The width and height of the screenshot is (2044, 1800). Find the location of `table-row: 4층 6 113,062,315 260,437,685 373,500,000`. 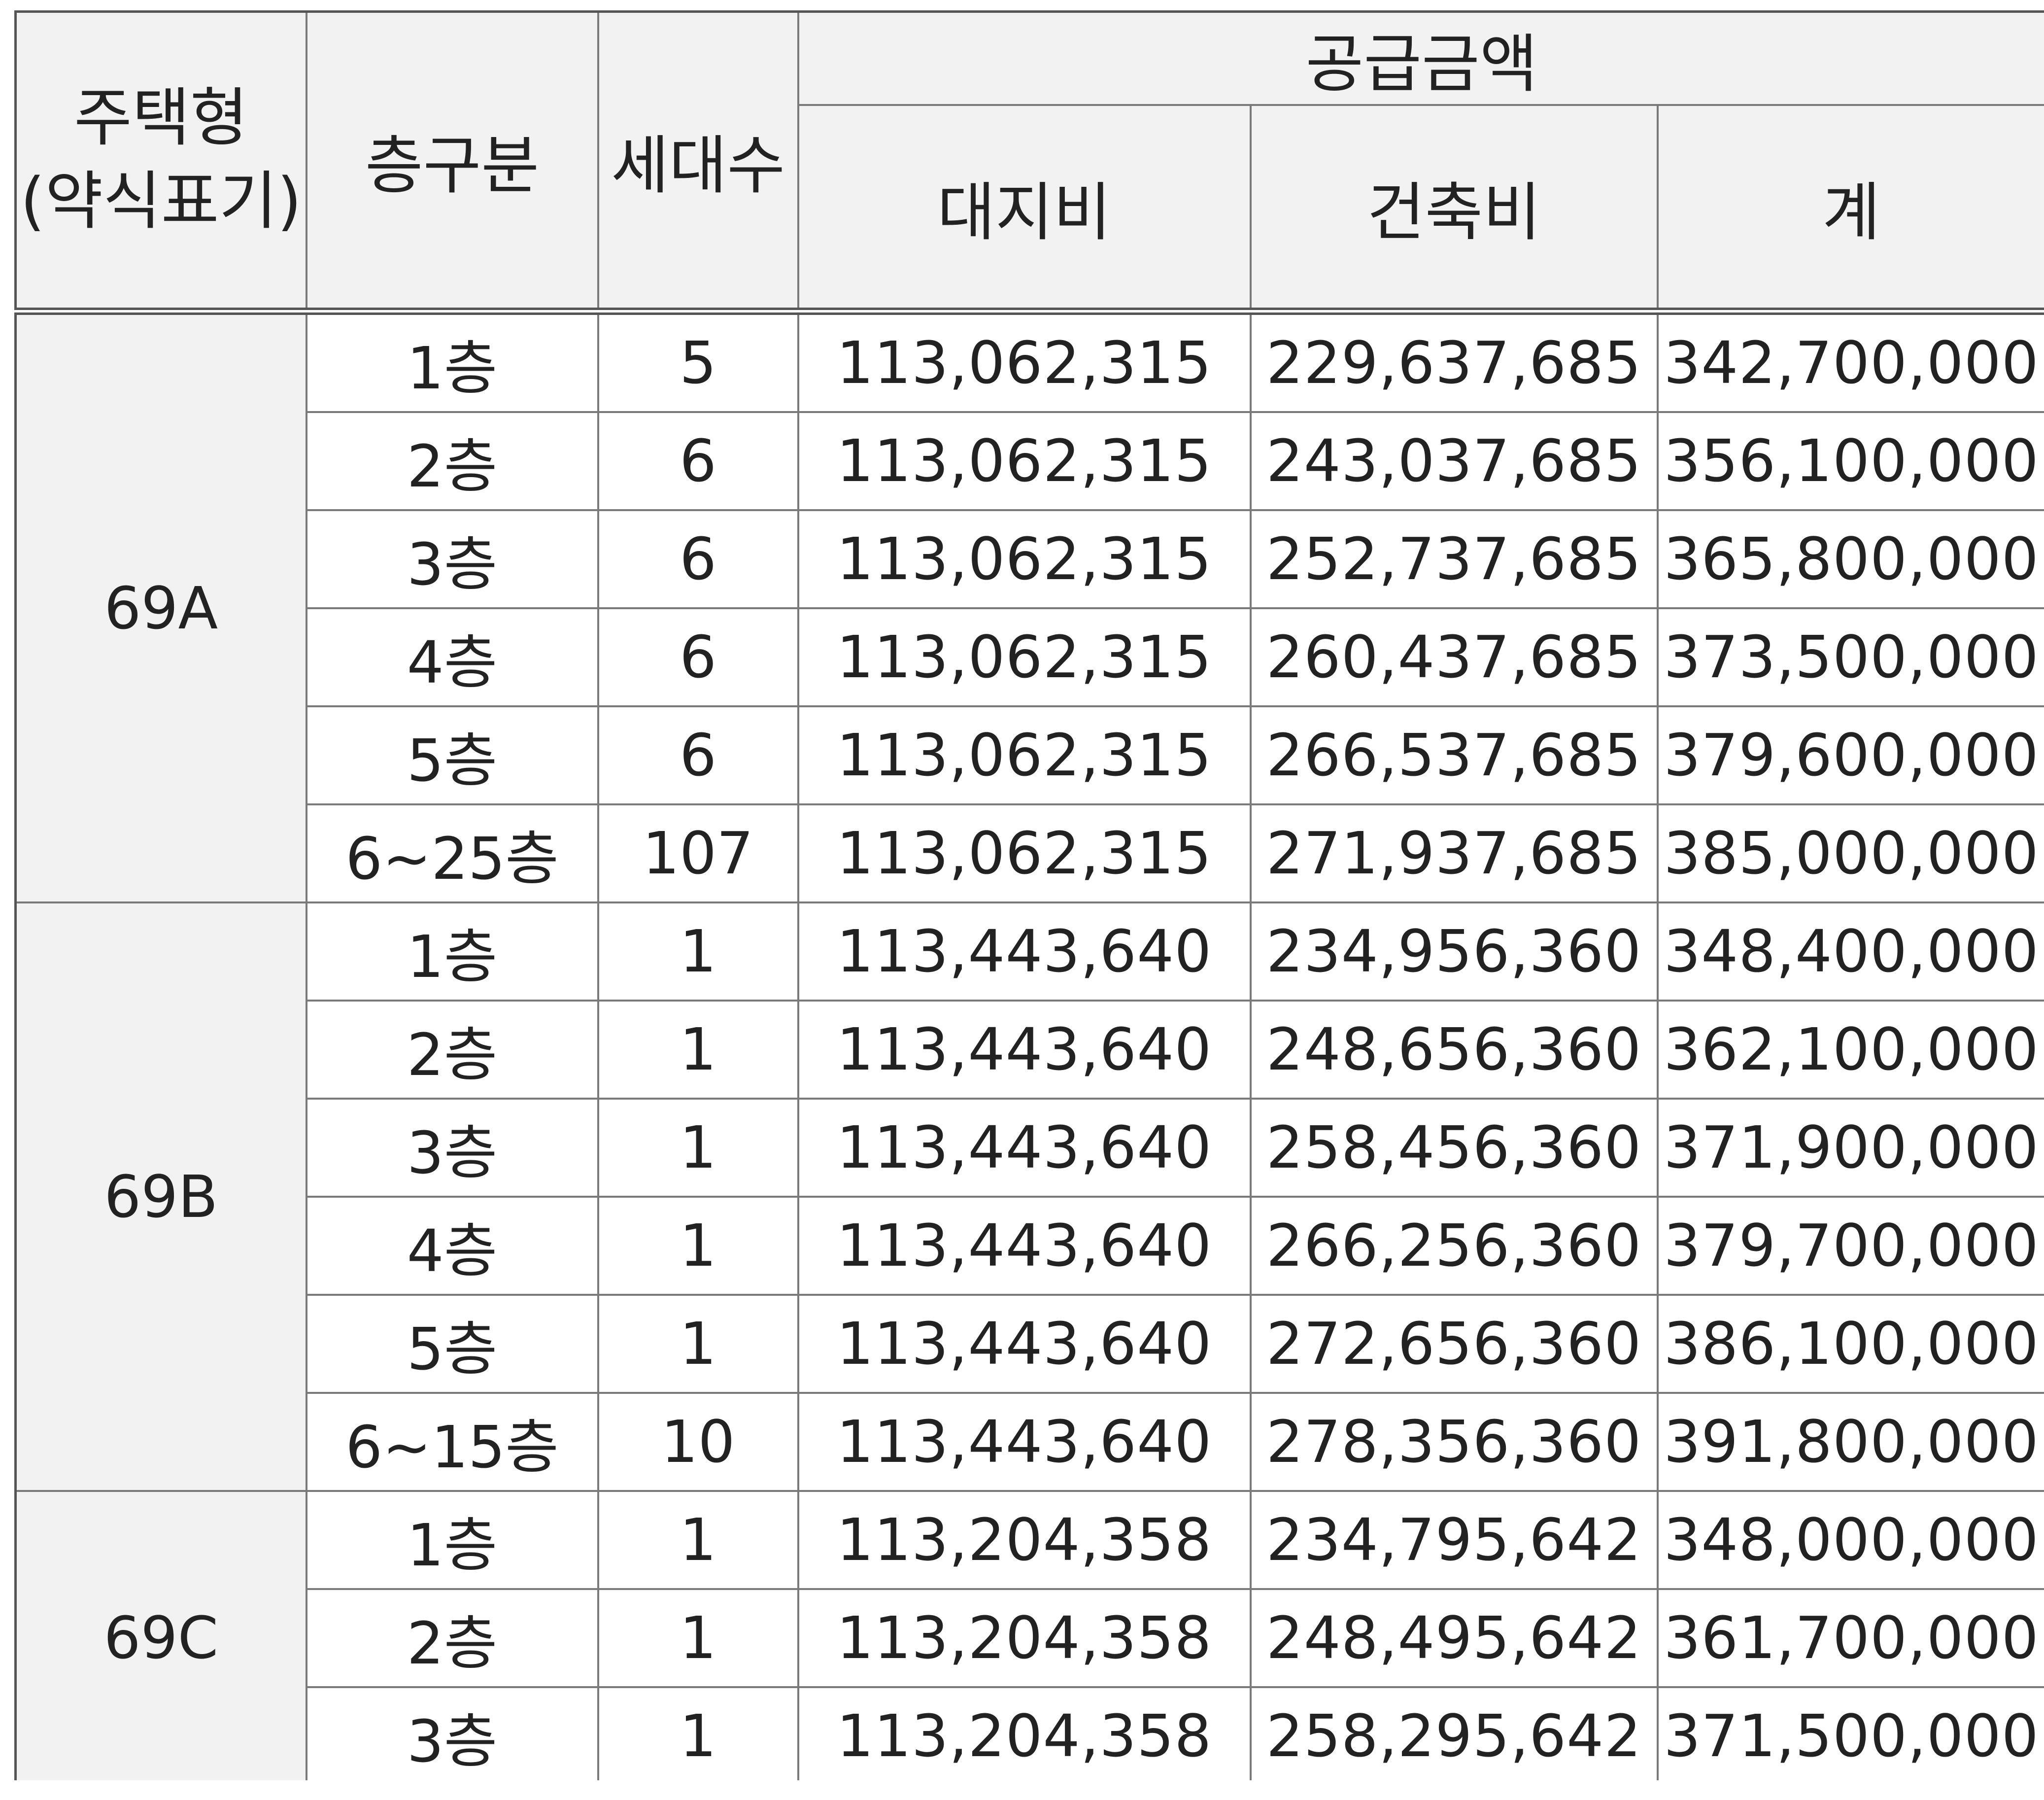

table-row: 4층 6 113,062,315 260,437,685 373,500,000 is located at coordinates (1030, 657).